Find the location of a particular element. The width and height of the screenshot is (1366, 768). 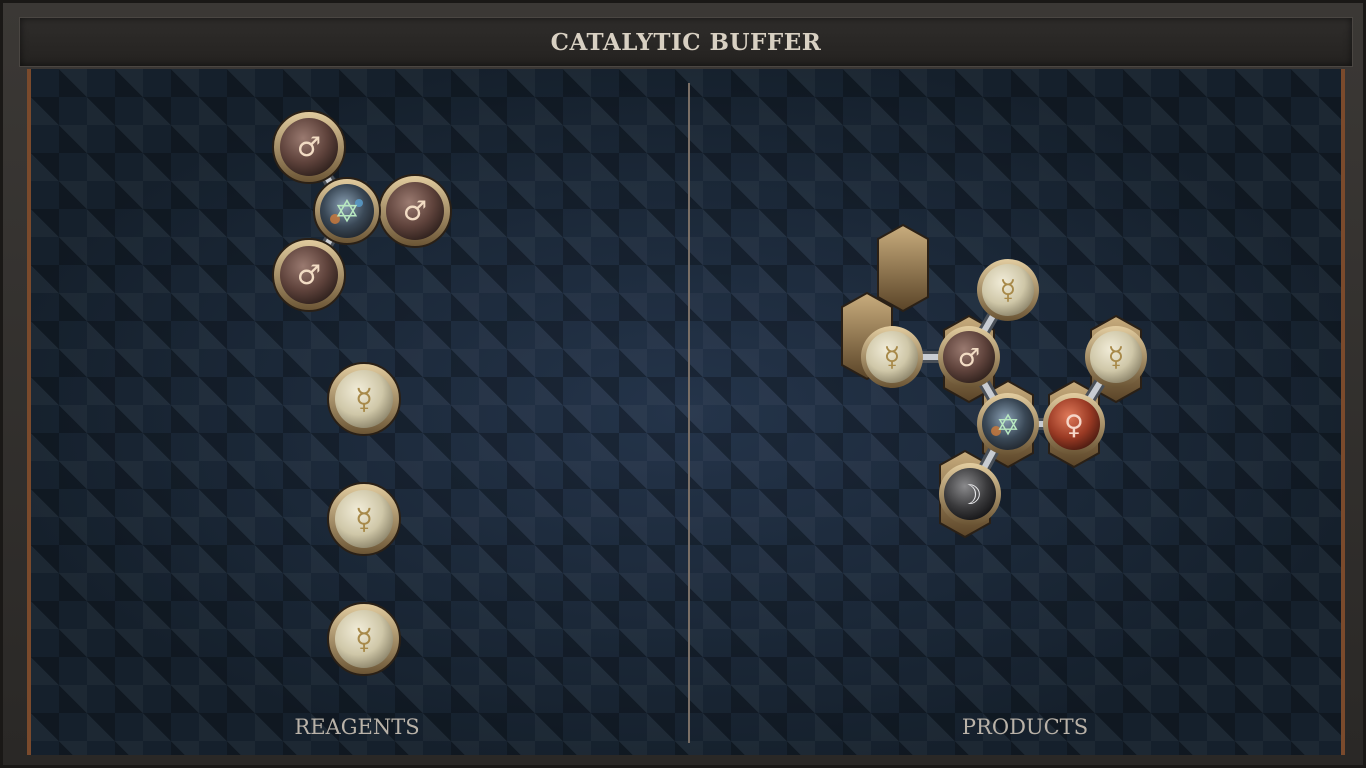

atom-silver: ☽ is located at coordinates (970, 494).